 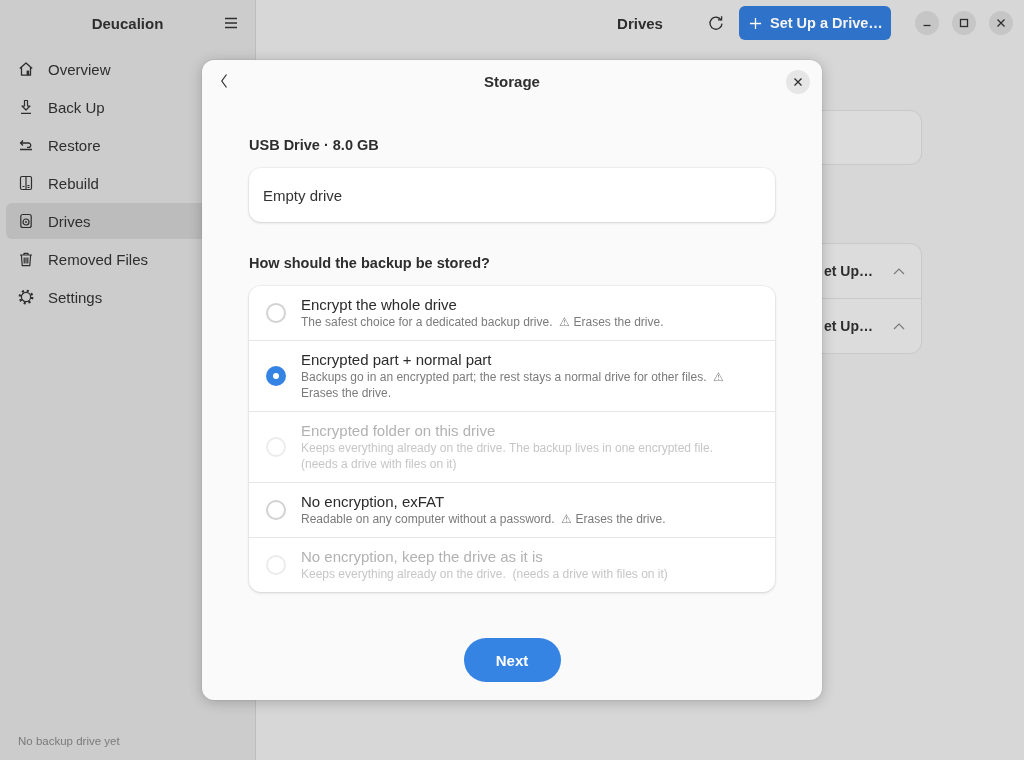 I want to click on plus-icon, so click(x=755, y=23).